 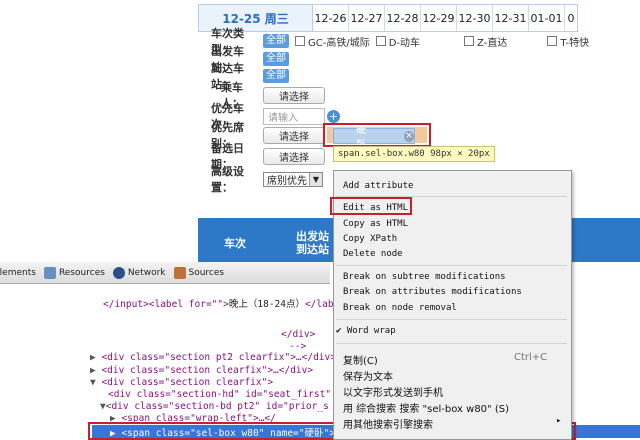 What do you see at coordinates (511, 18) in the screenshot?
I see `date-tab: 12-31` at bounding box center [511, 18].